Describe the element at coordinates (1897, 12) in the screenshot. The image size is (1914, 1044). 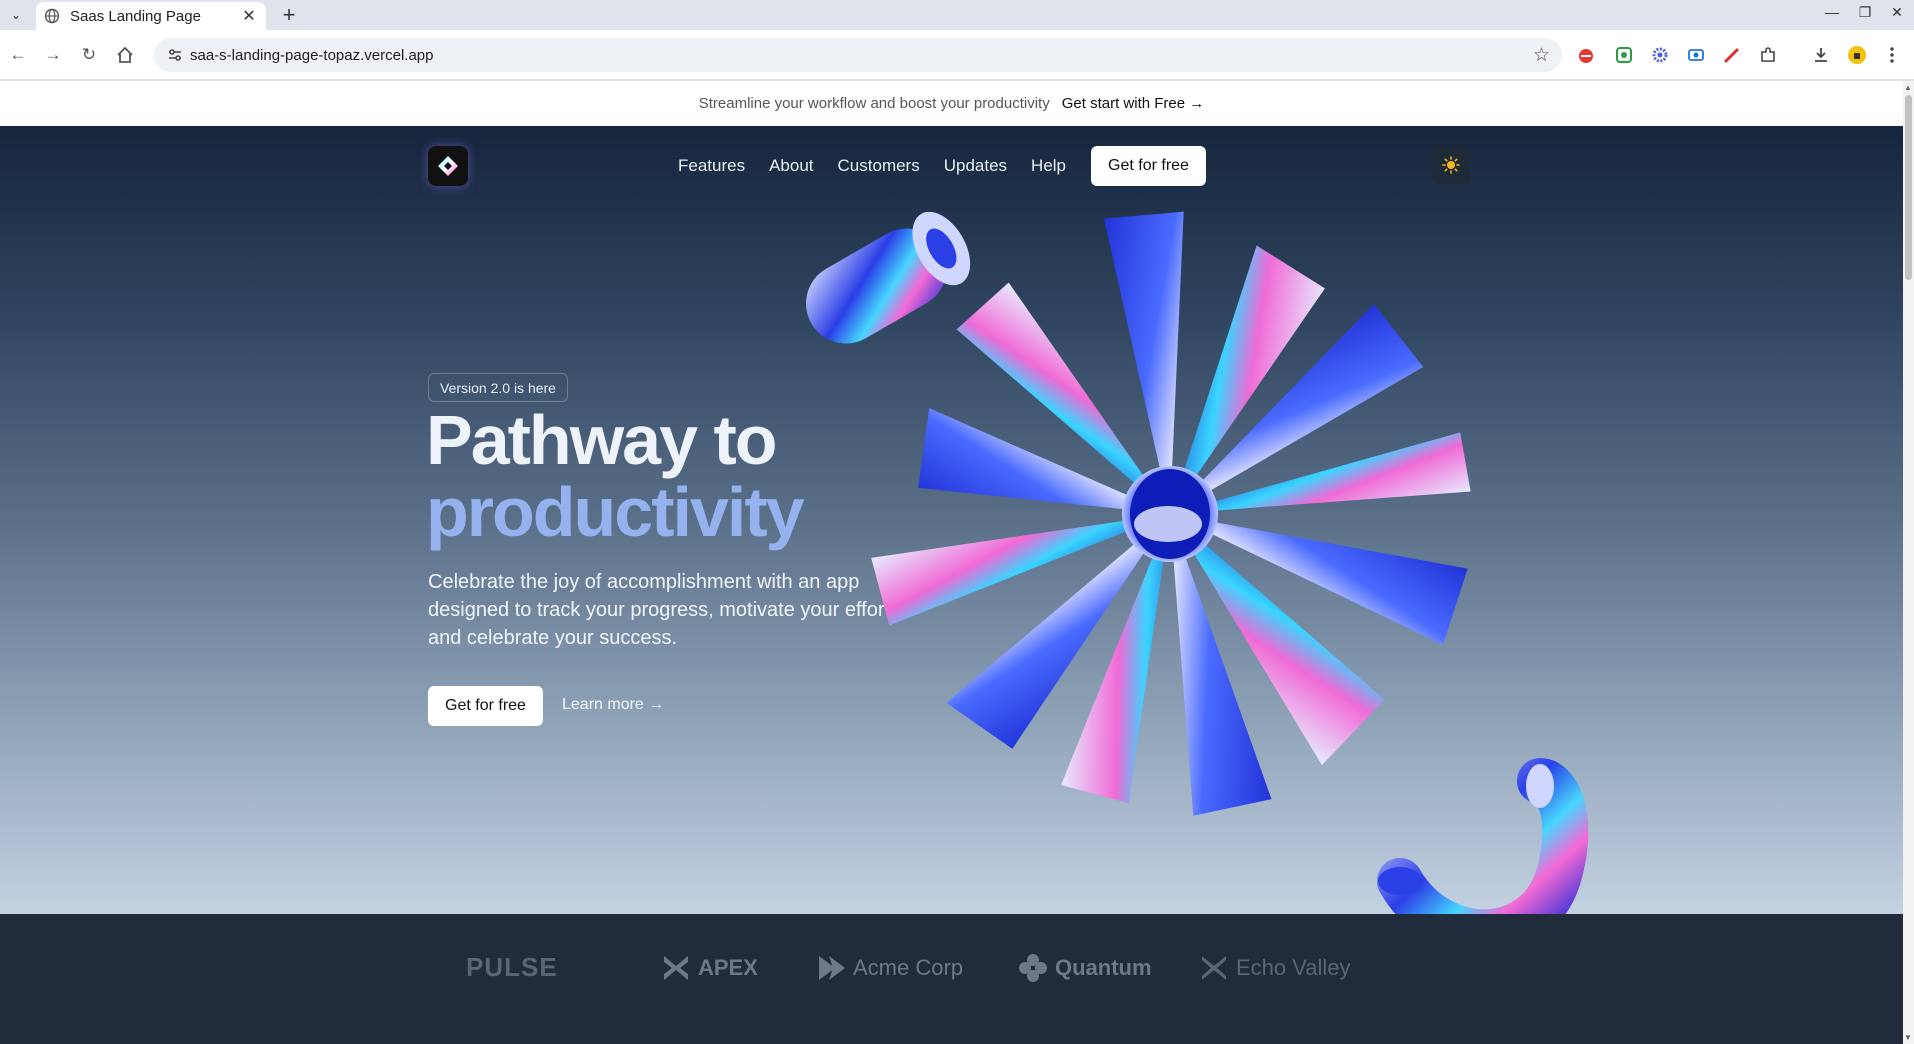
I see `close-window-icon: ✕` at that location.